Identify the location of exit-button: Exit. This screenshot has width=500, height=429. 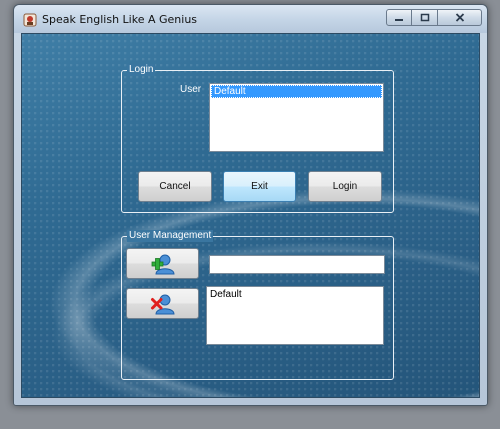
(259, 186).